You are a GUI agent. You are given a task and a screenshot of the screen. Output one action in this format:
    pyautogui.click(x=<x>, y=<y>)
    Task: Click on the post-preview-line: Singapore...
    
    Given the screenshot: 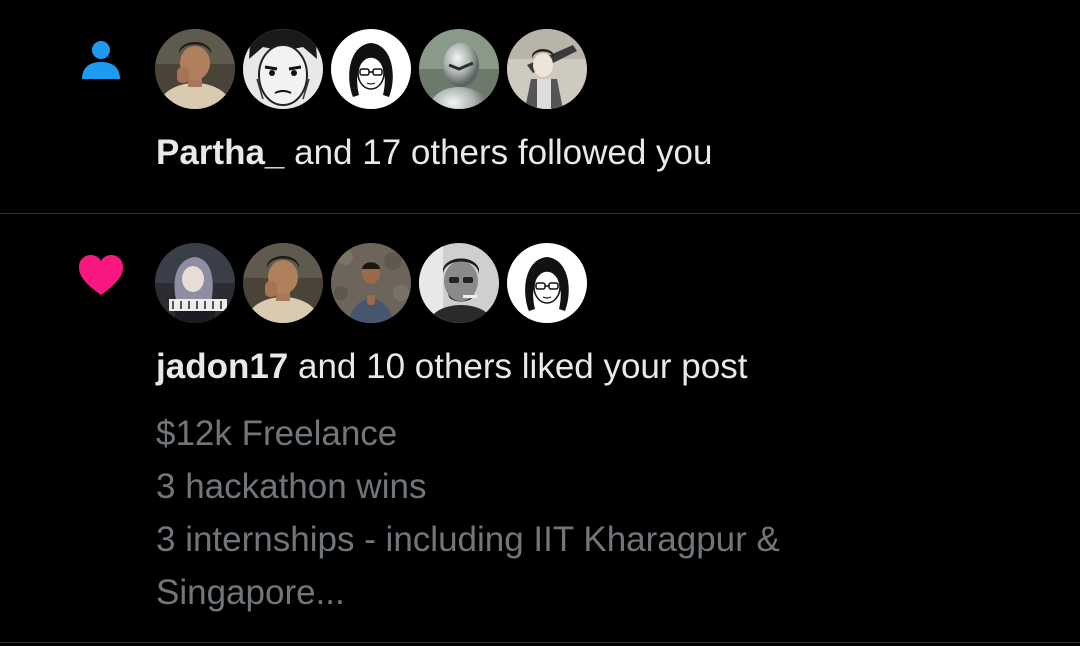 What is the action you would take?
    pyautogui.click(x=250, y=592)
    